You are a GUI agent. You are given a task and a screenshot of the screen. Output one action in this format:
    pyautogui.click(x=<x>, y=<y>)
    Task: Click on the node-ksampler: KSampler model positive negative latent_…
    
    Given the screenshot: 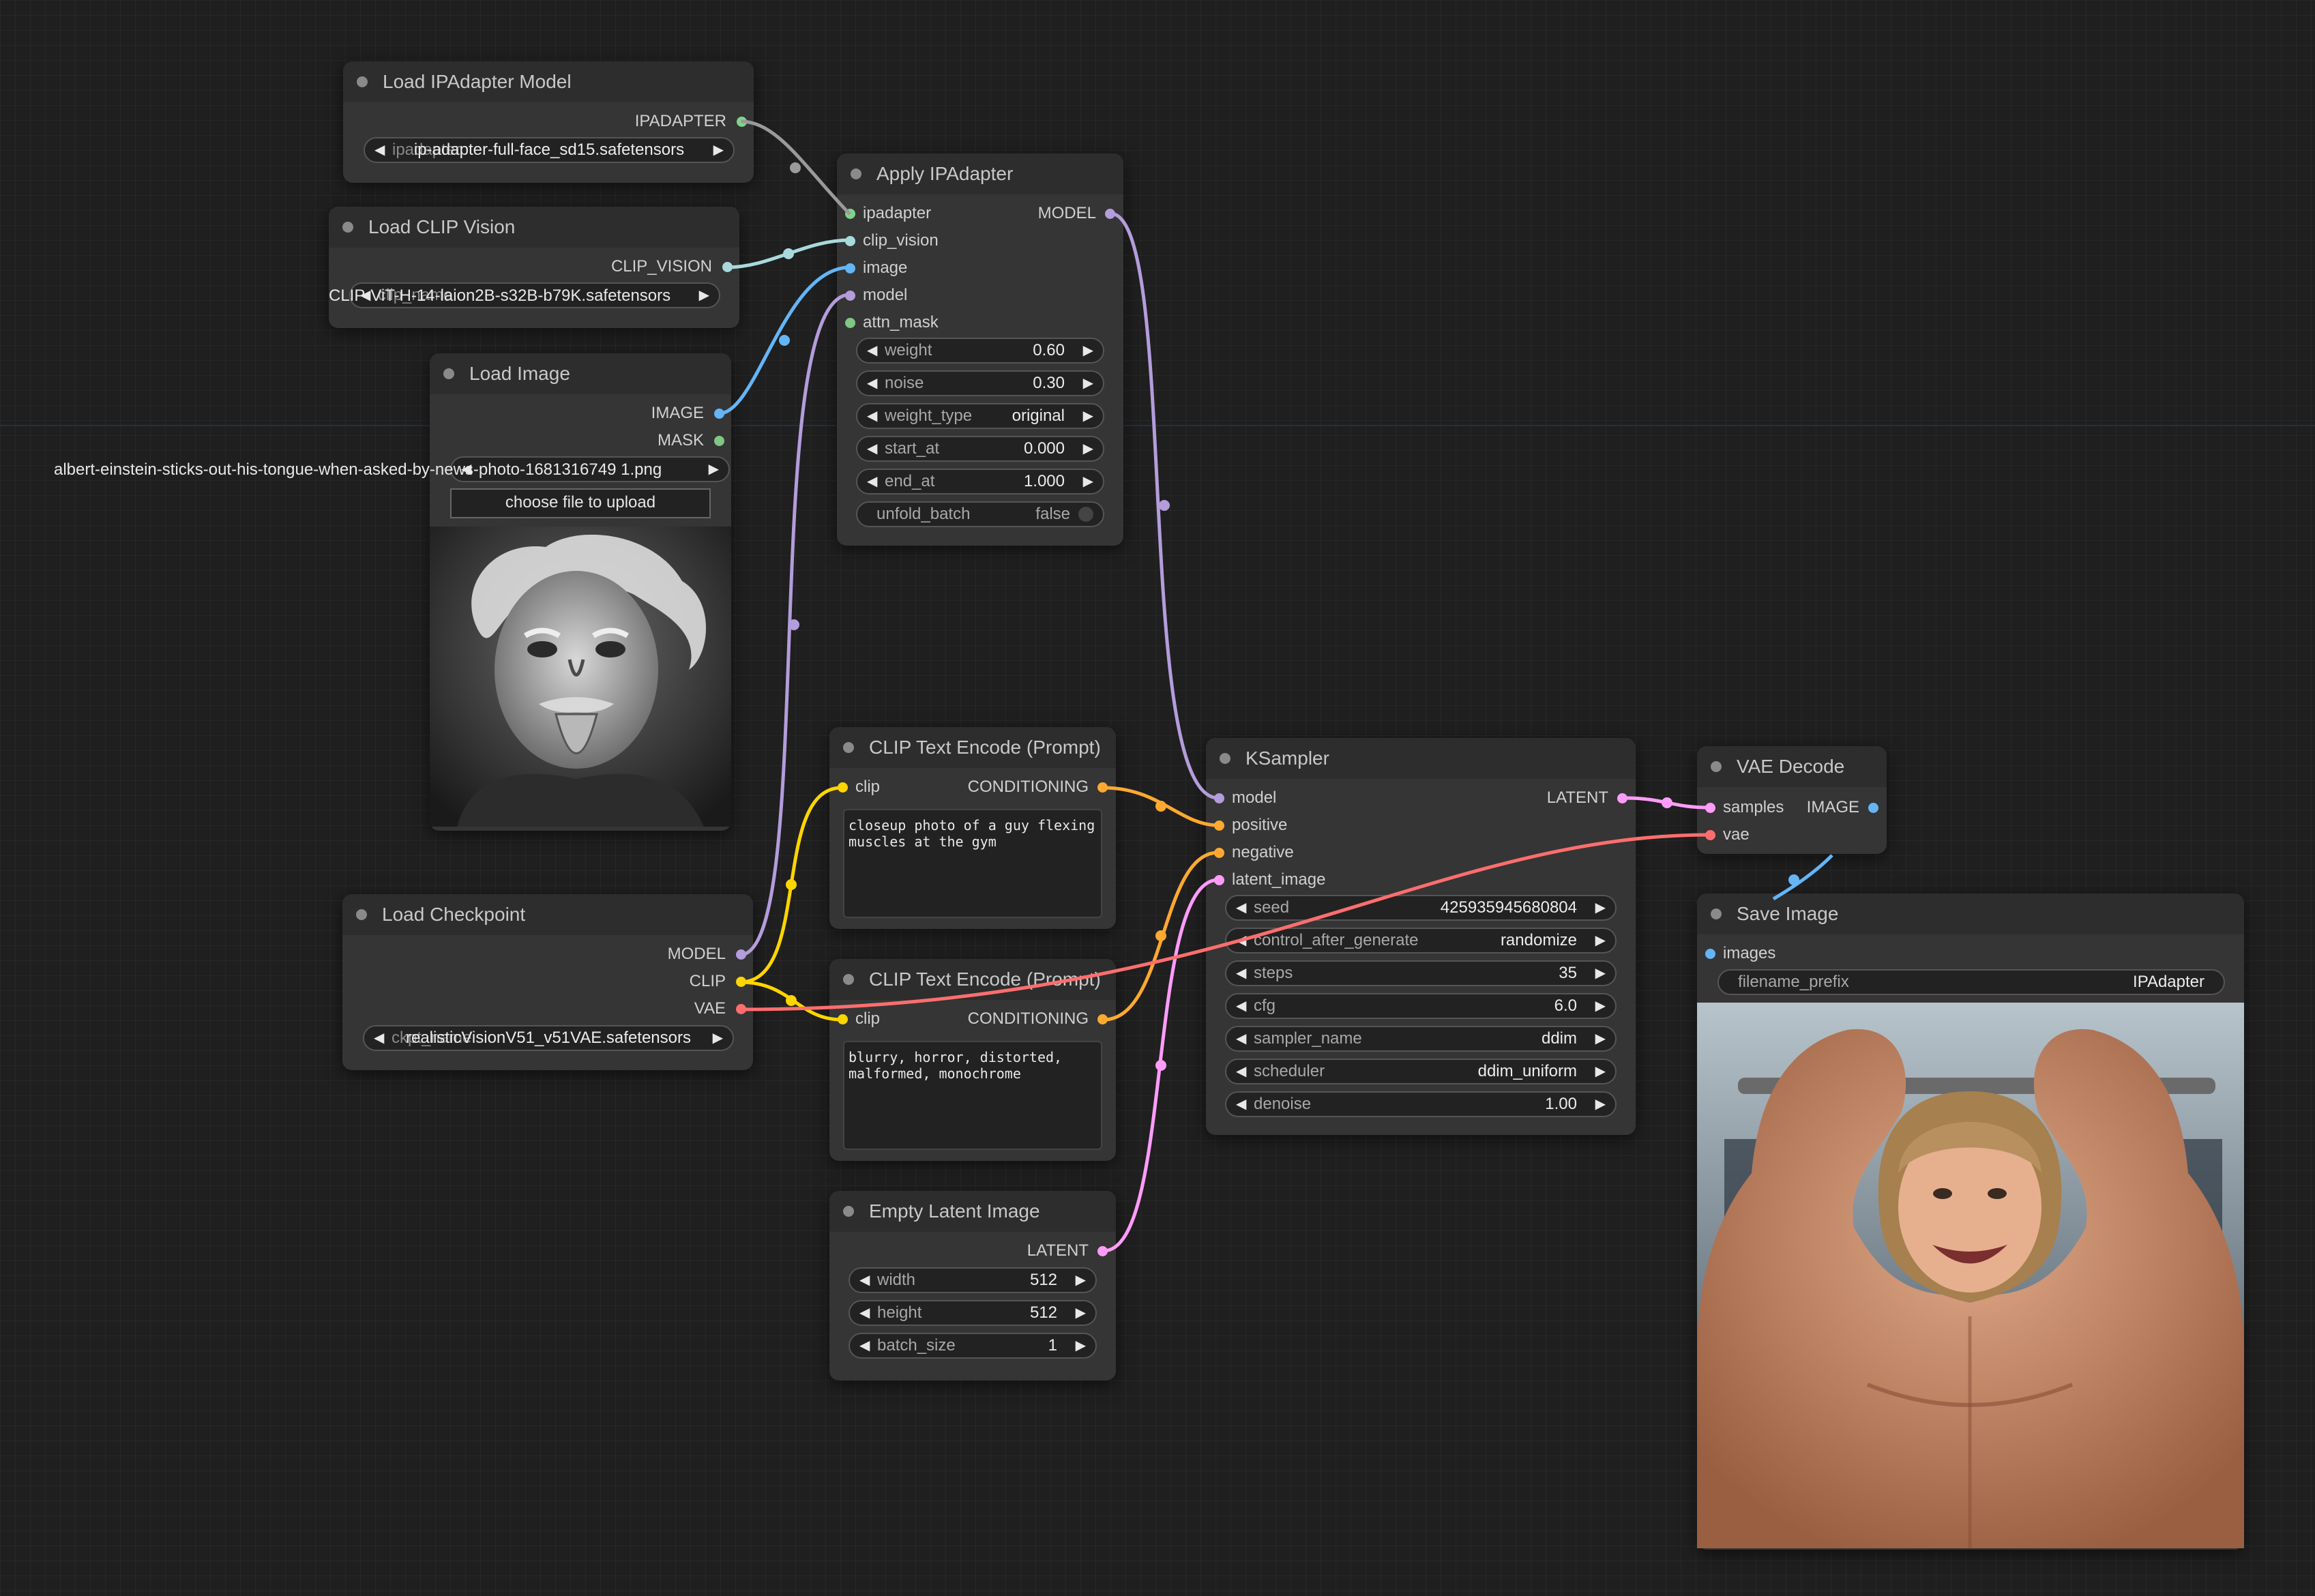 What is the action you would take?
    pyautogui.click(x=1421, y=936)
    